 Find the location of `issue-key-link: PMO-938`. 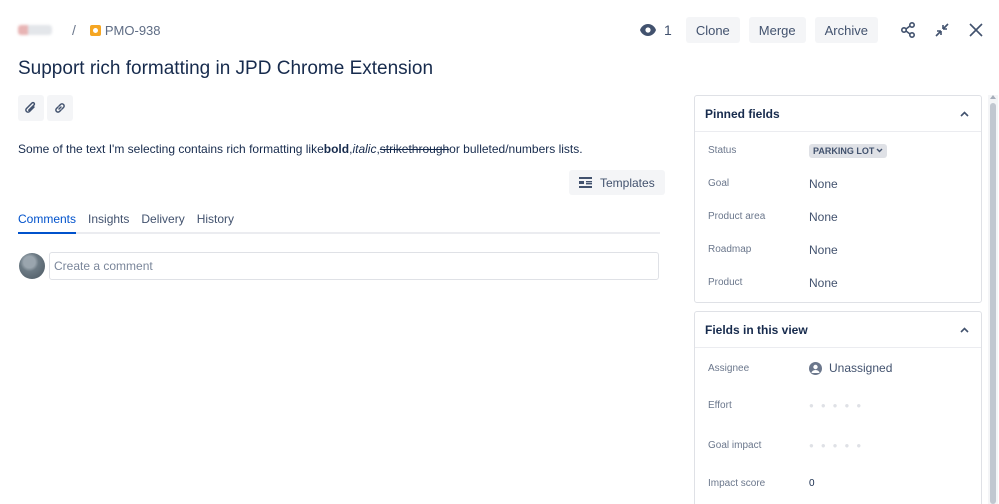

issue-key-link: PMO-938 is located at coordinates (133, 30).